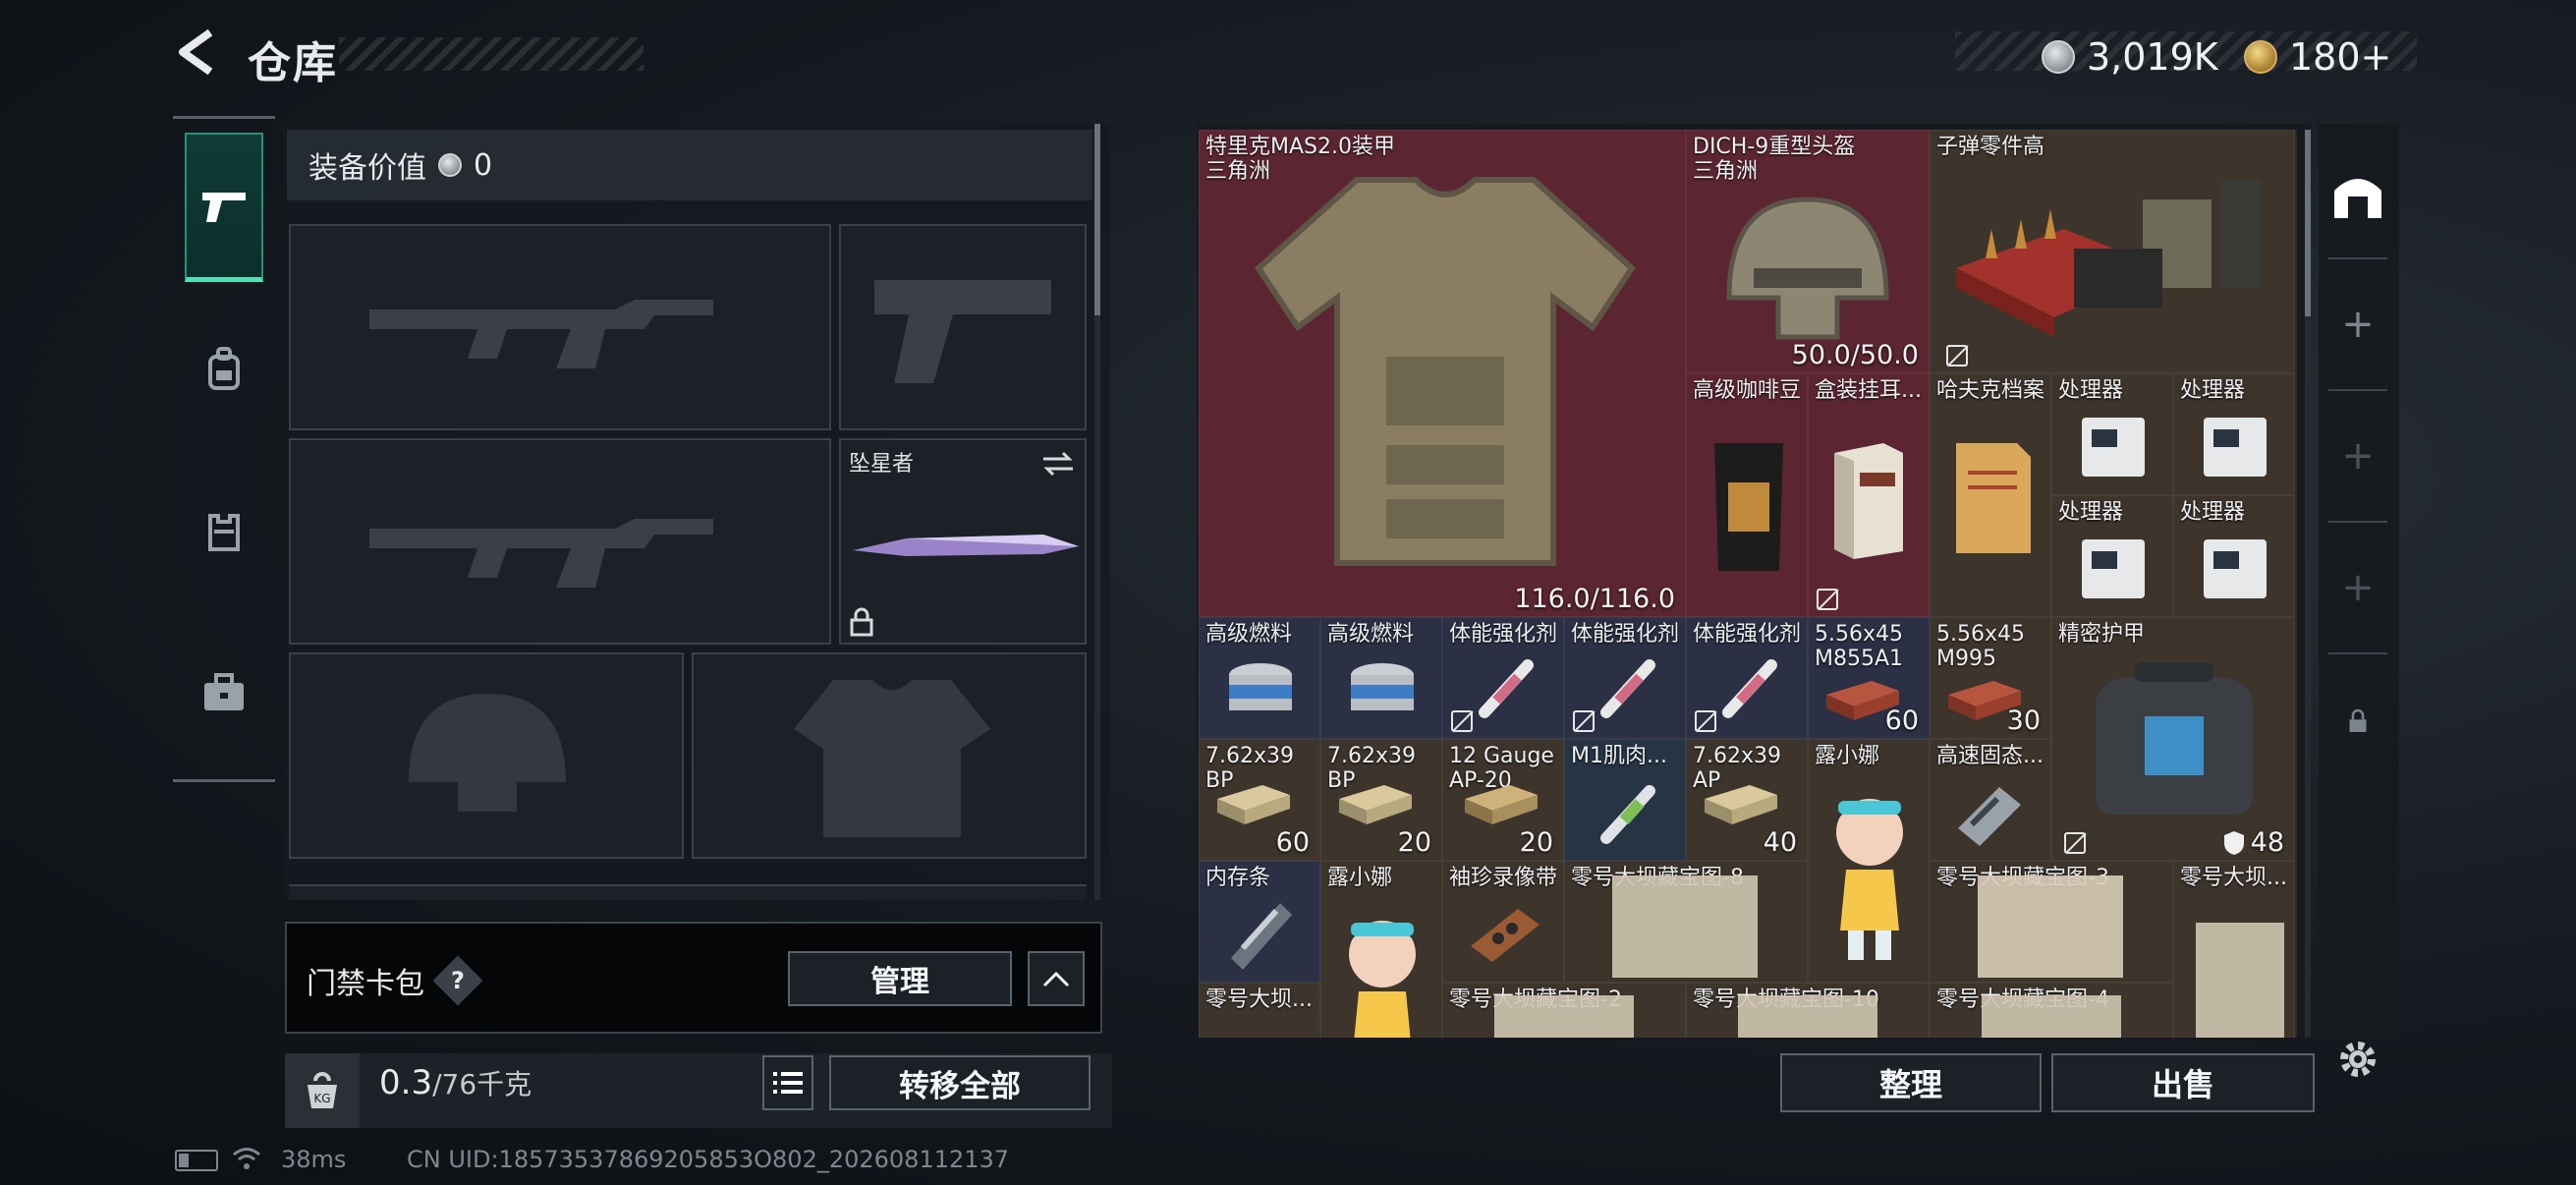  What do you see at coordinates (2102, 635) in the screenshot?
I see `item-name: 精密护甲` at bounding box center [2102, 635].